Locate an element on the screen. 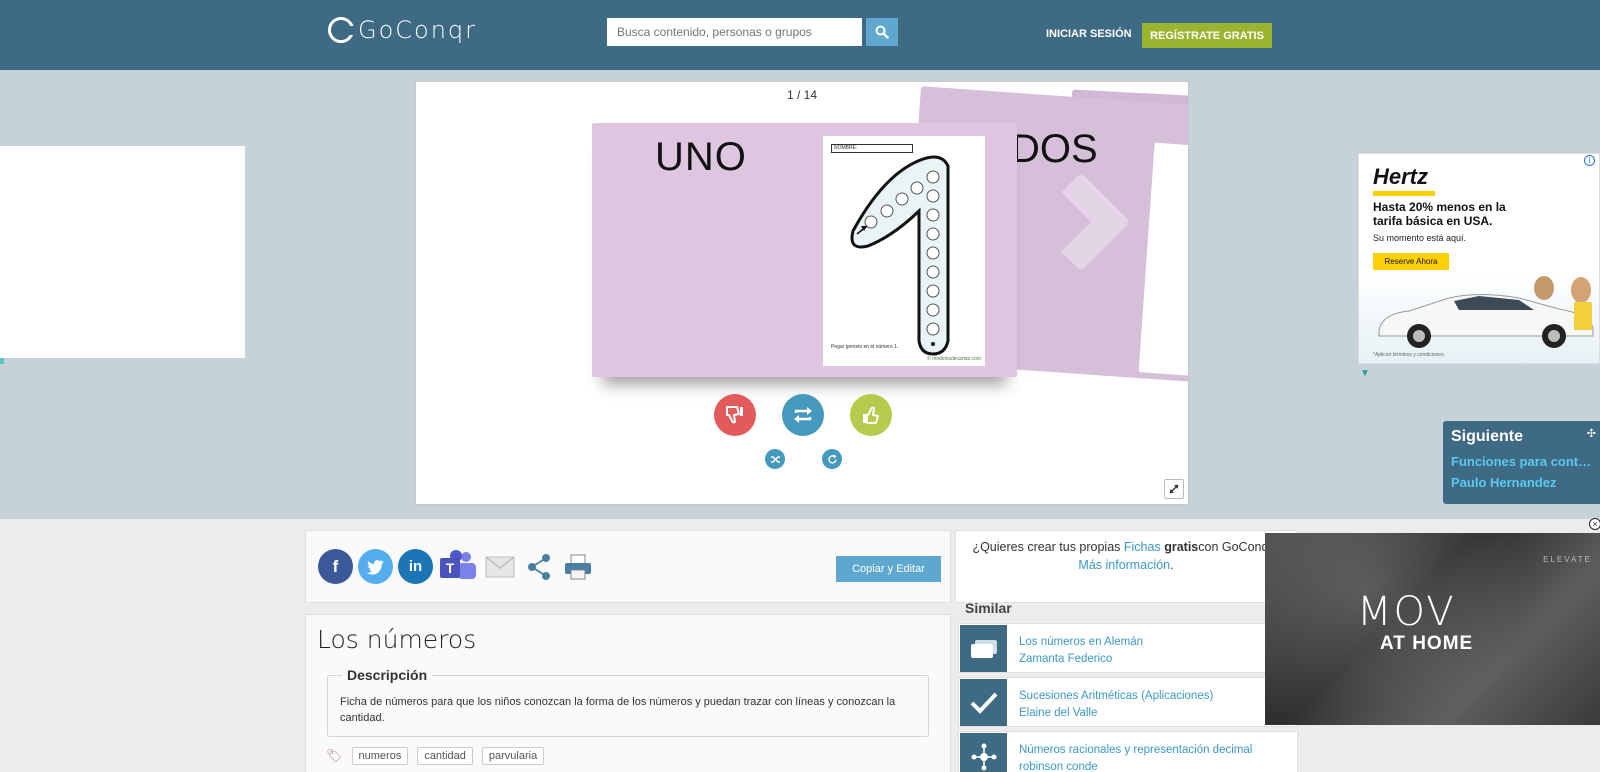 This screenshot has width=1600, height=772. print-icon is located at coordinates (578, 566).